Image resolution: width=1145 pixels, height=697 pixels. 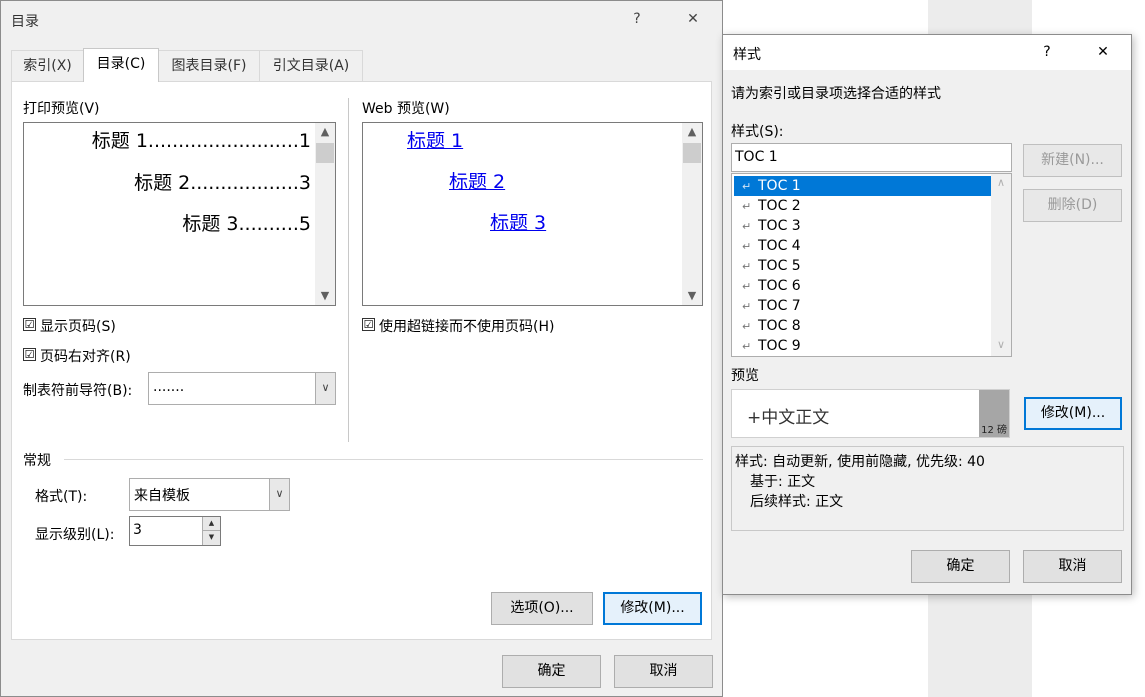 I want to click on instruction-text: 请为索引或目录项选择合适的样式, so click(x=836, y=94).